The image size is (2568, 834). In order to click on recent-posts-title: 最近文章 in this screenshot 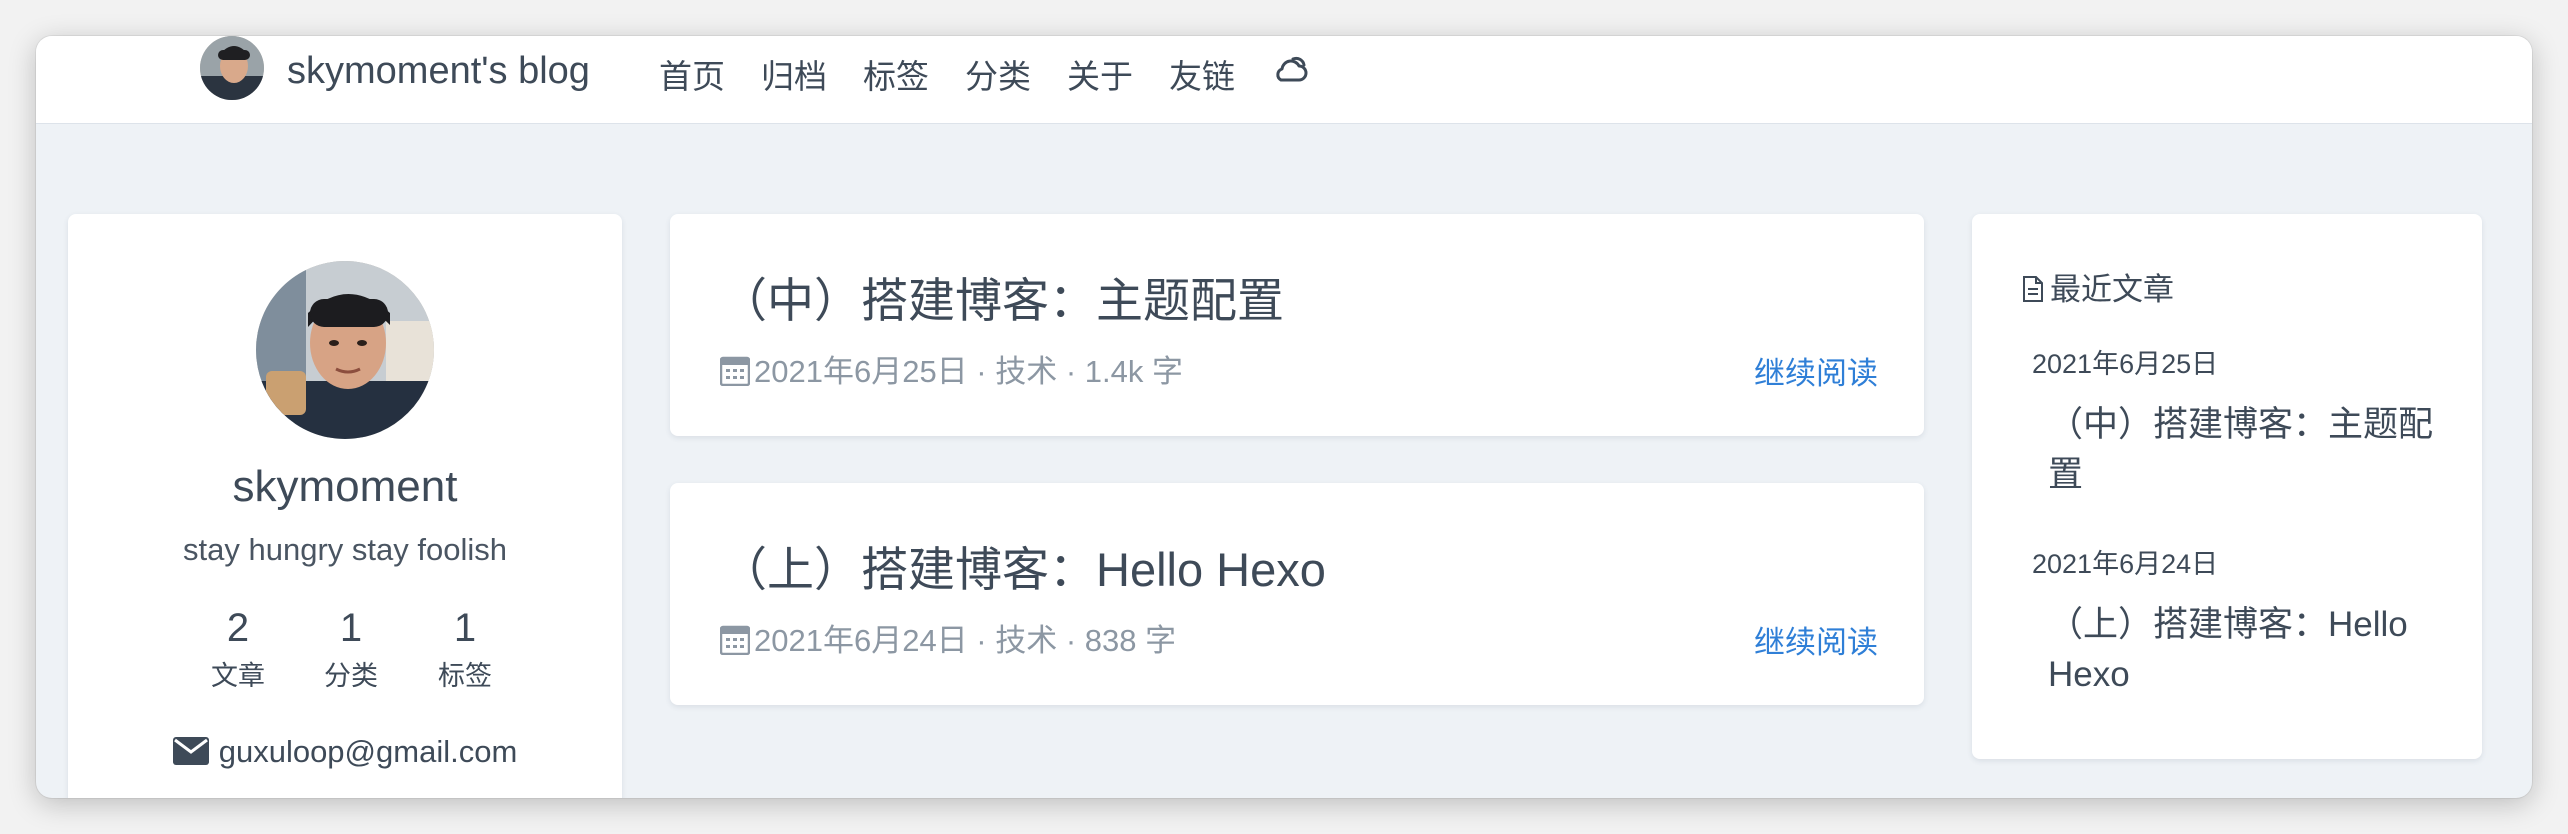, I will do `click(2112, 289)`.